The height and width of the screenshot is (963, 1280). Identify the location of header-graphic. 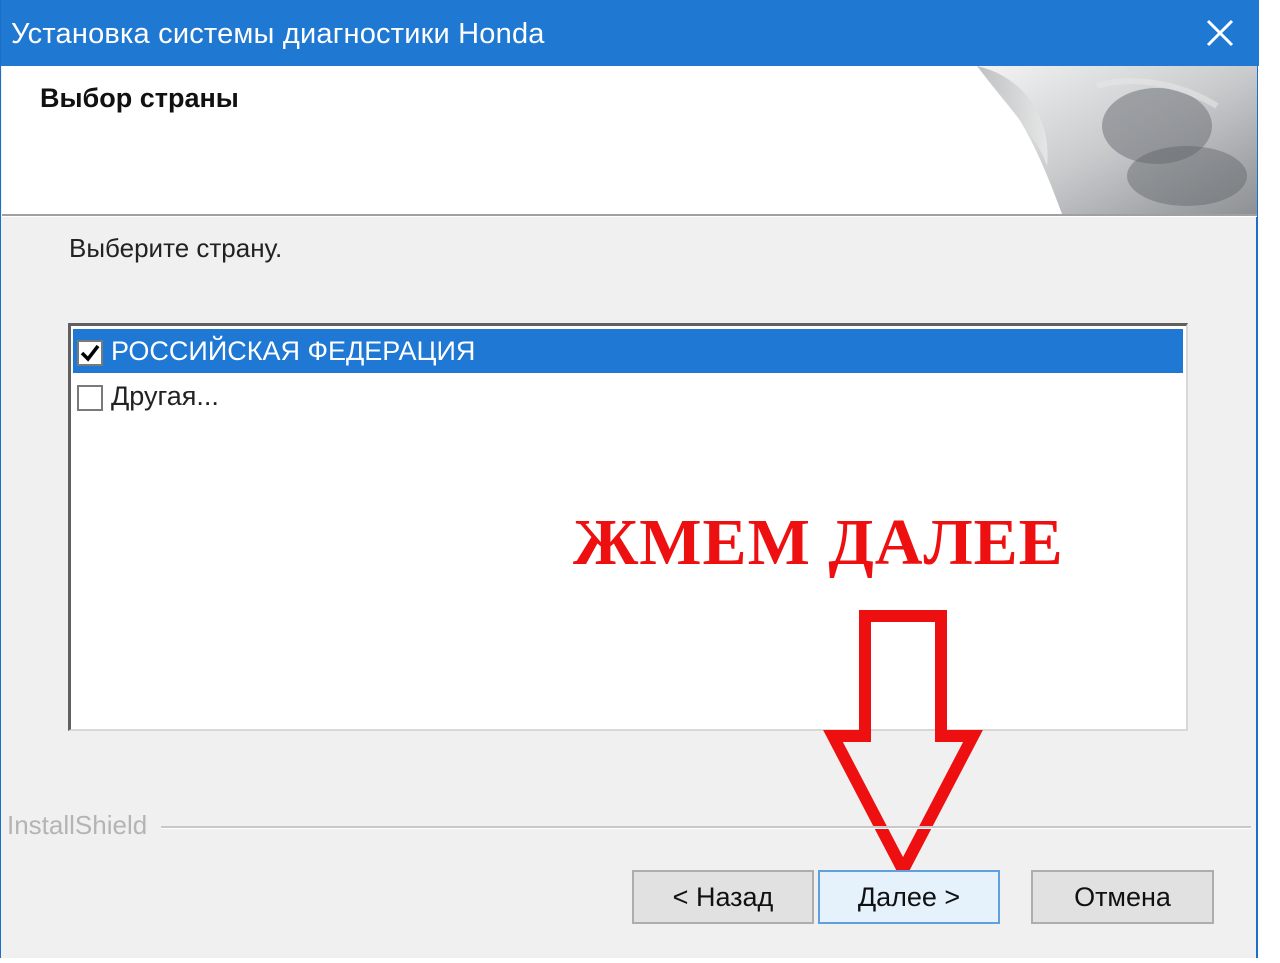
(1117, 140).